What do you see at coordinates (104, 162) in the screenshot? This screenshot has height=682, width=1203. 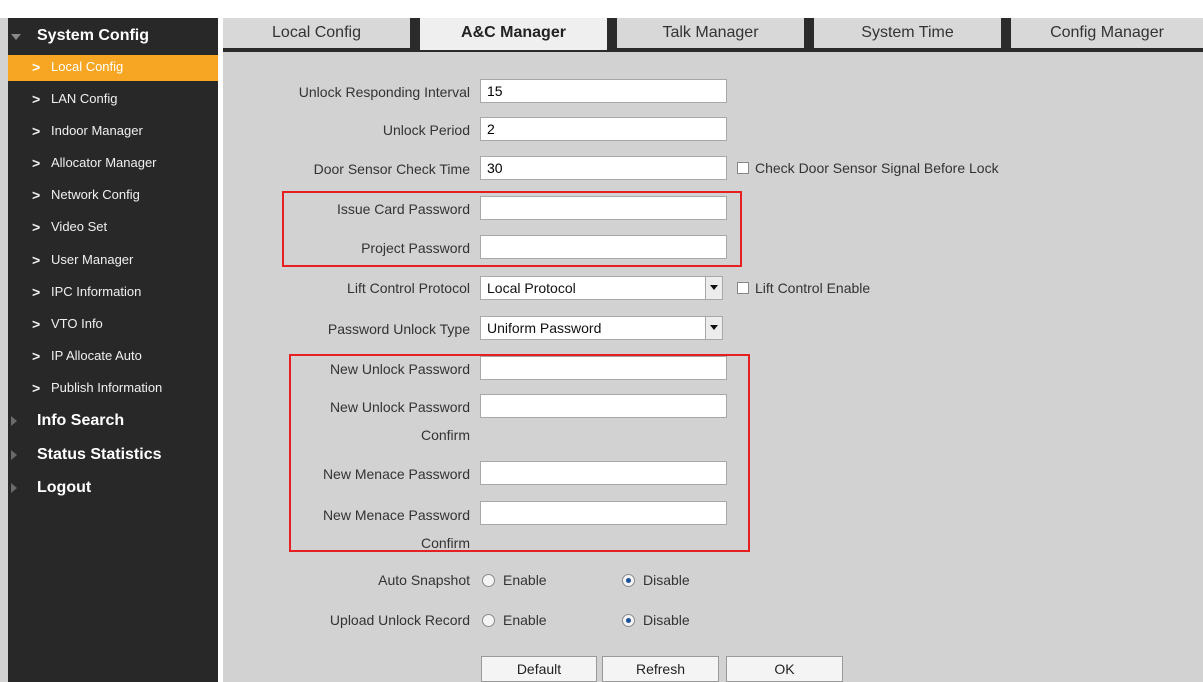 I see `sidebar-item-label: Allocator Manager` at bounding box center [104, 162].